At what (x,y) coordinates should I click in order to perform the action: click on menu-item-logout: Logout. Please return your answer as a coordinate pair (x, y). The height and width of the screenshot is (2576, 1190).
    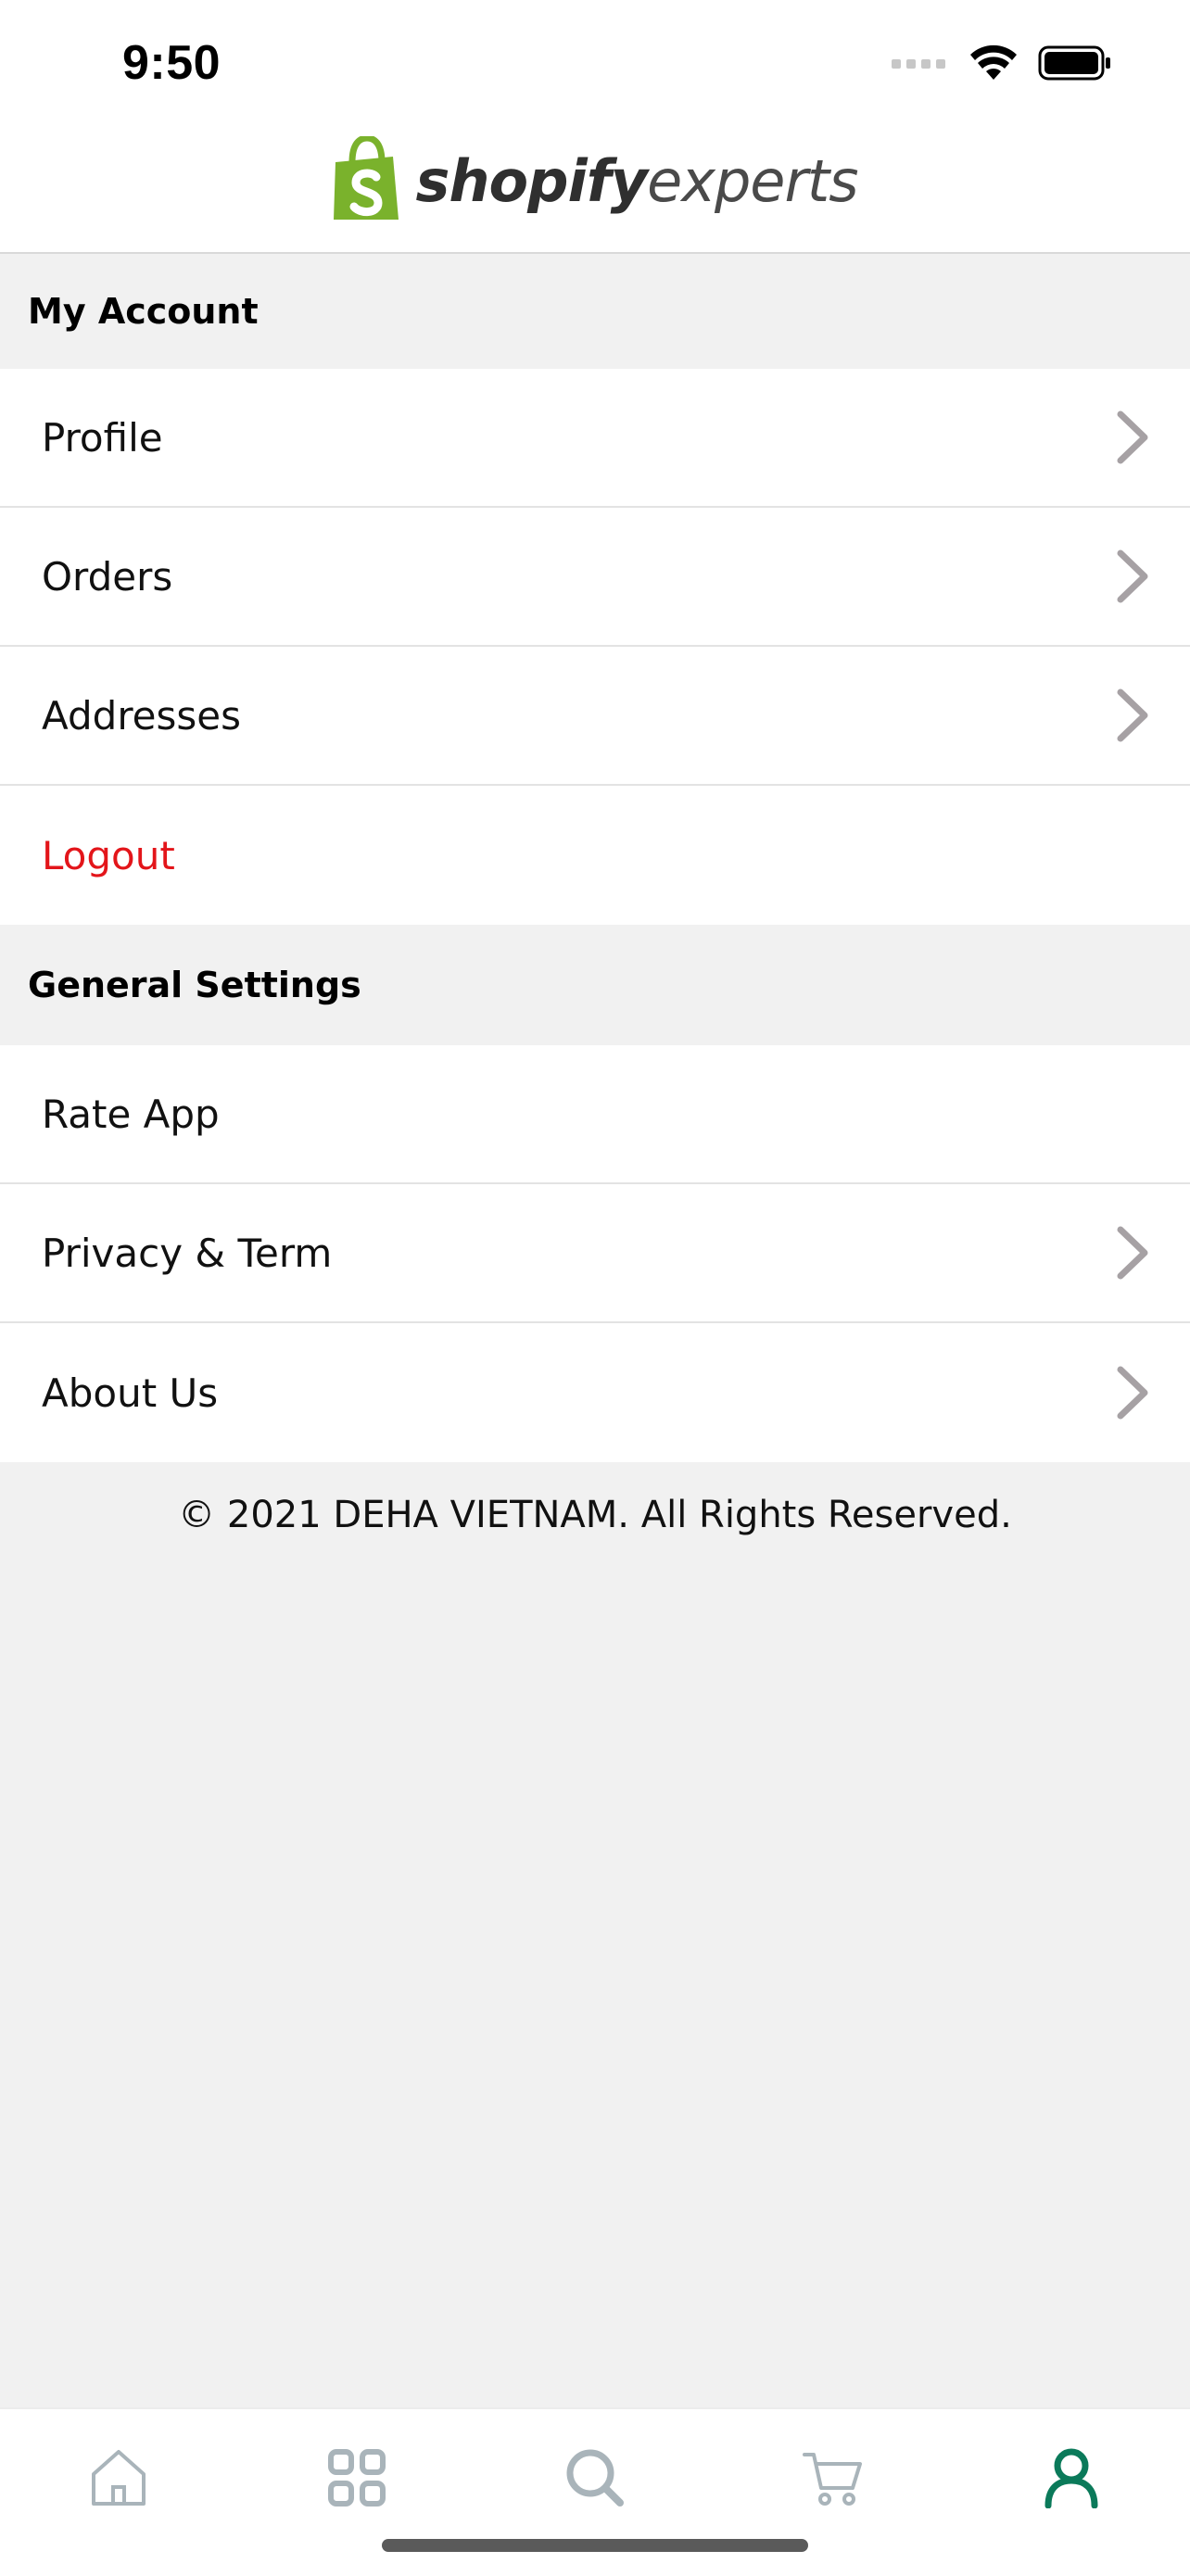
    Looking at the image, I should click on (595, 856).